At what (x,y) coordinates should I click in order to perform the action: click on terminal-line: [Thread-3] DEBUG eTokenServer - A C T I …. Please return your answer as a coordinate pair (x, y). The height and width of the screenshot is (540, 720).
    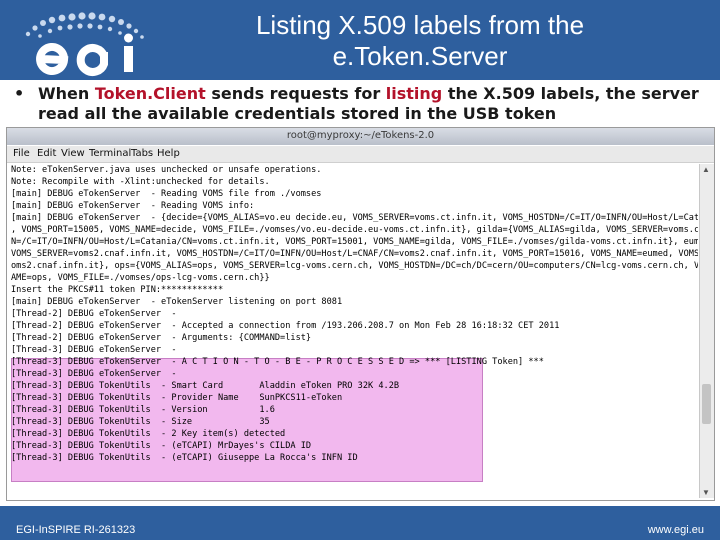
    Looking at the image, I should click on (277, 362).